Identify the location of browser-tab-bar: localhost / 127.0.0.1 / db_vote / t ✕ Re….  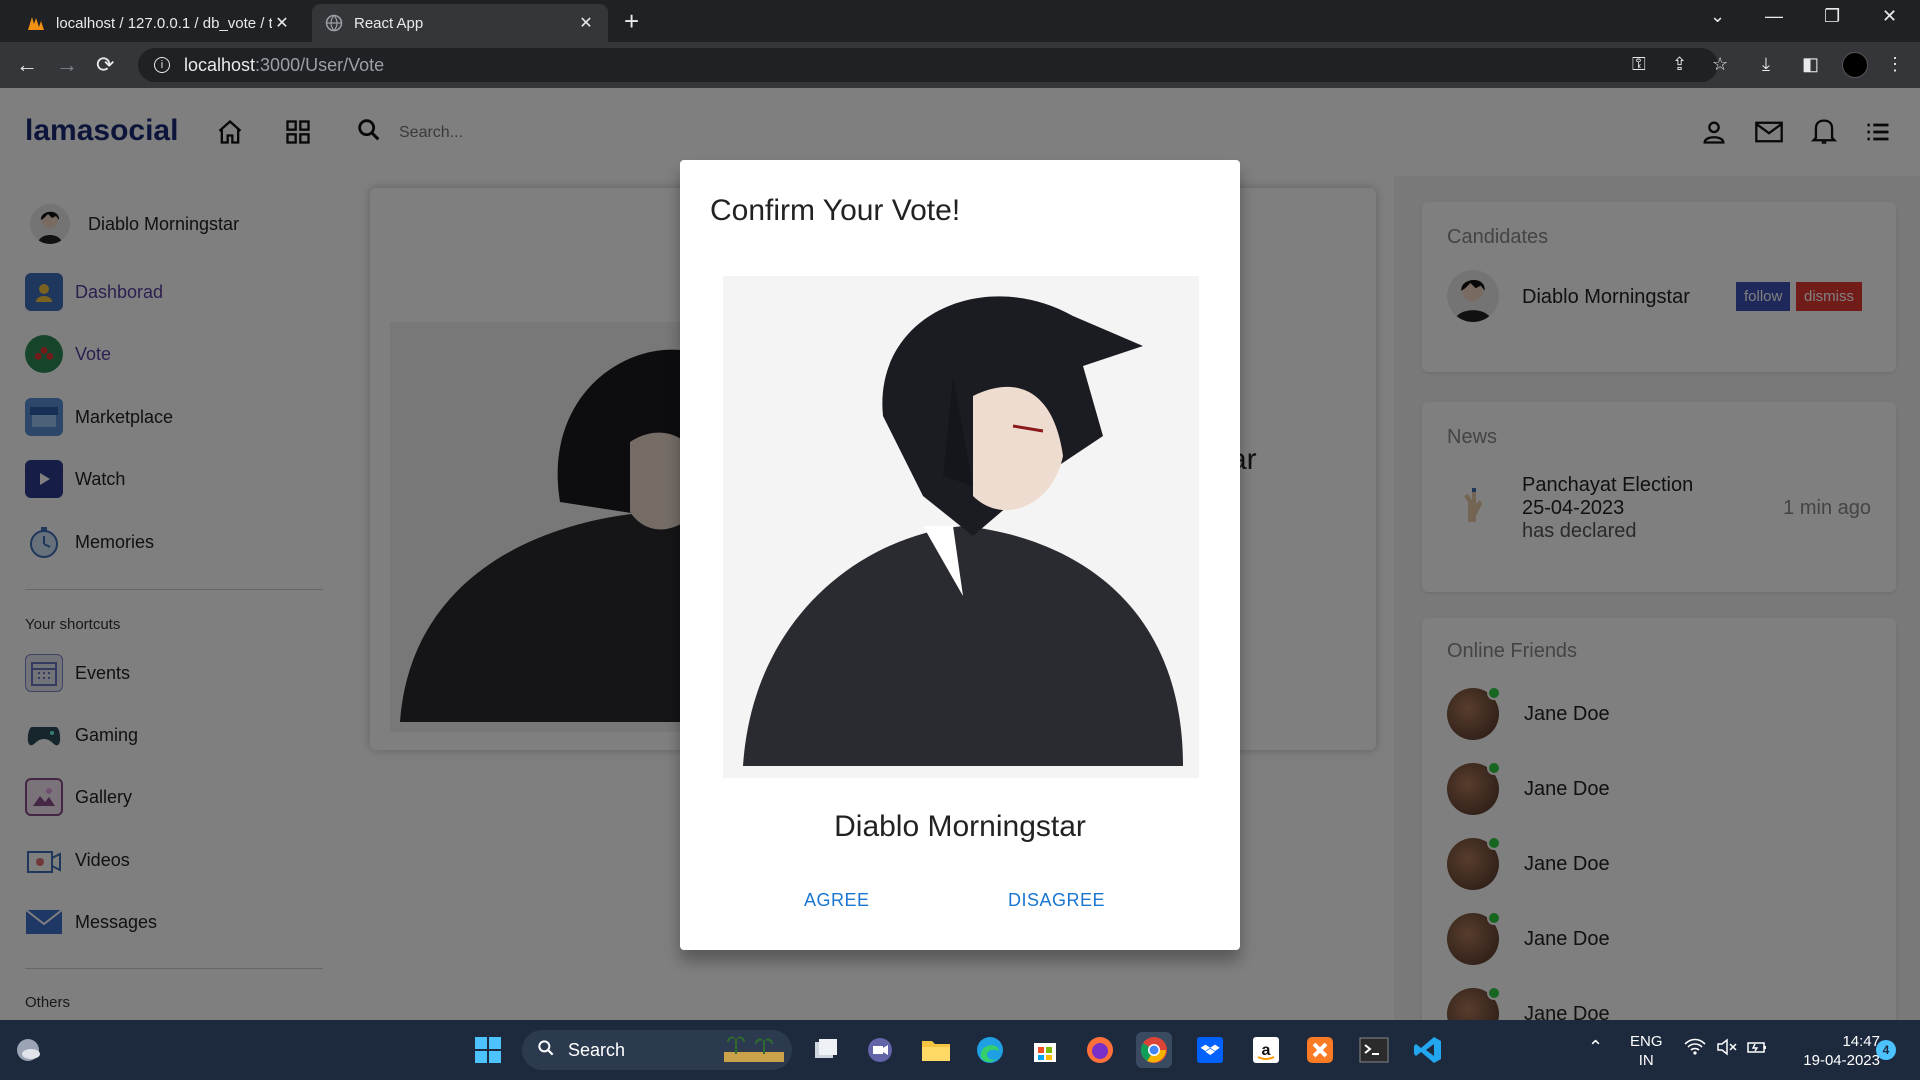
(960, 21).